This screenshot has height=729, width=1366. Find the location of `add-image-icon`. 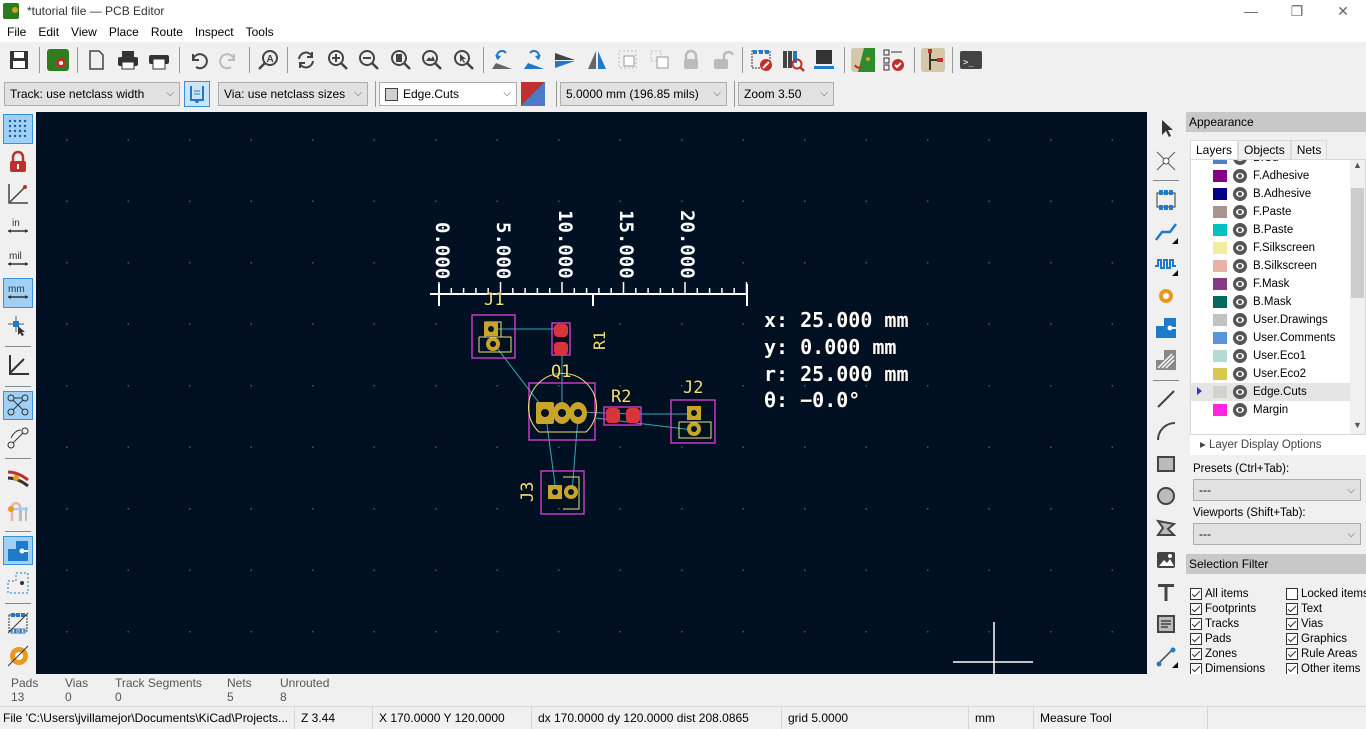

add-image-icon is located at coordinates (1166, 560).